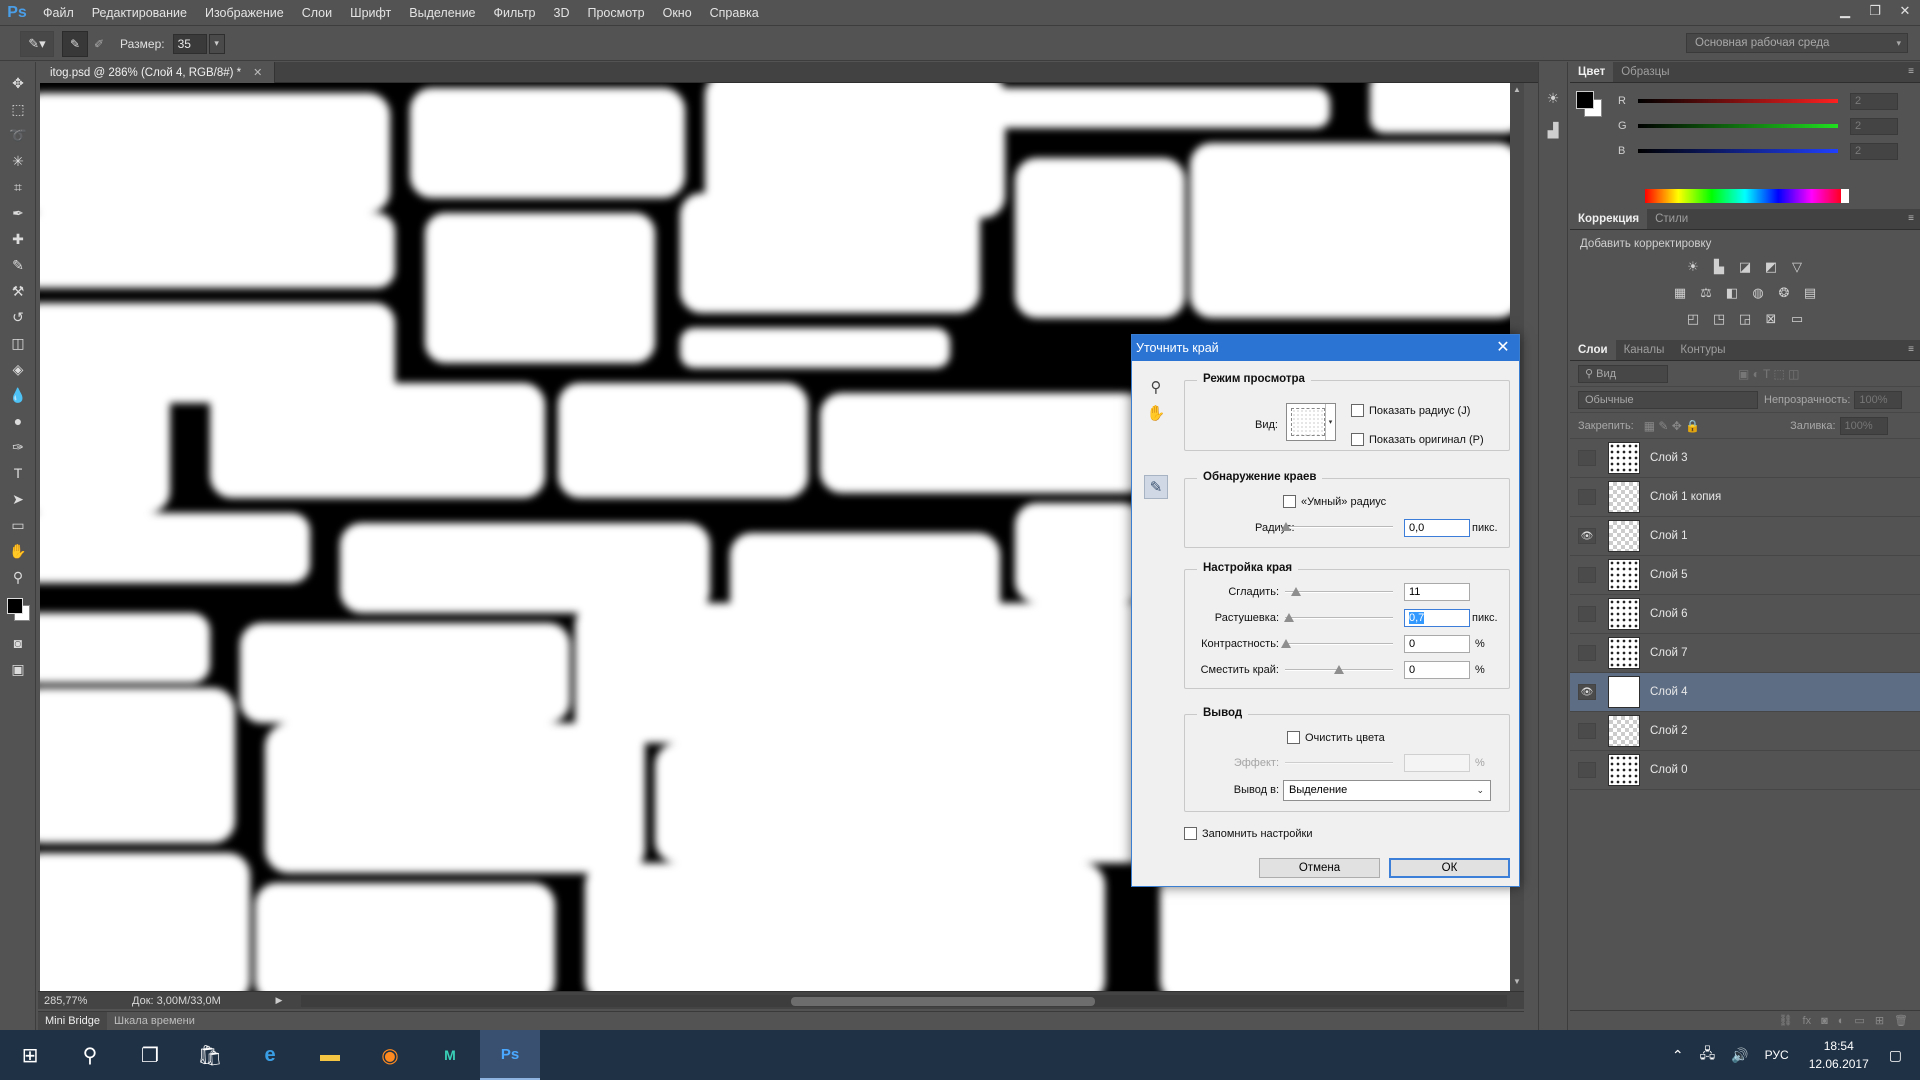  What do you see at coordinates (1739, 1055) in the screenshot?
I see `volume-icon: 🔊` at bounding box center [1739, 1055].